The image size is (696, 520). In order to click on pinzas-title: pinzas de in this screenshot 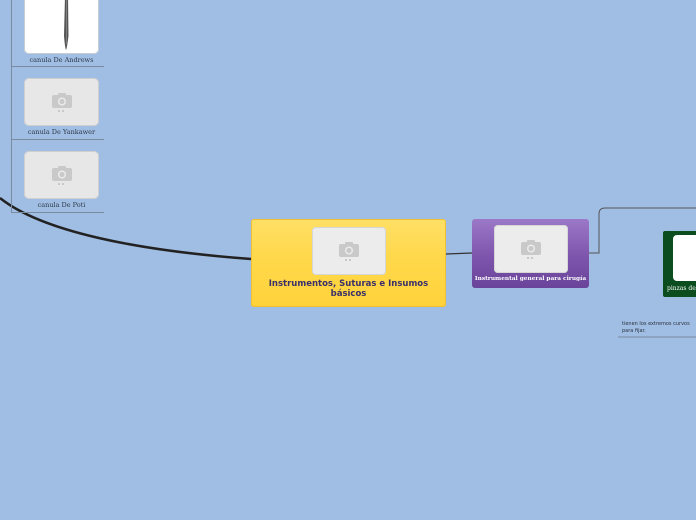, I will do `click(681, 288)`.